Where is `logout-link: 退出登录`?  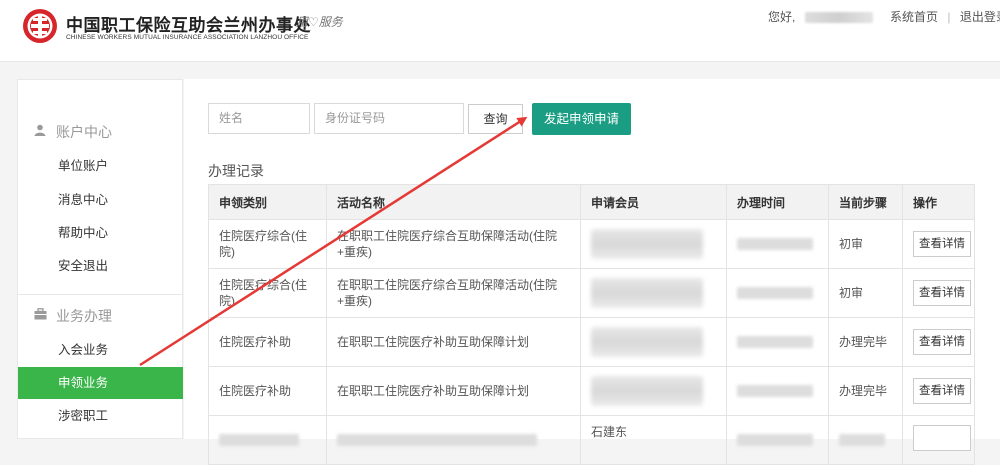
logout-link: 退出登录 is located at coordinates (980, 17).